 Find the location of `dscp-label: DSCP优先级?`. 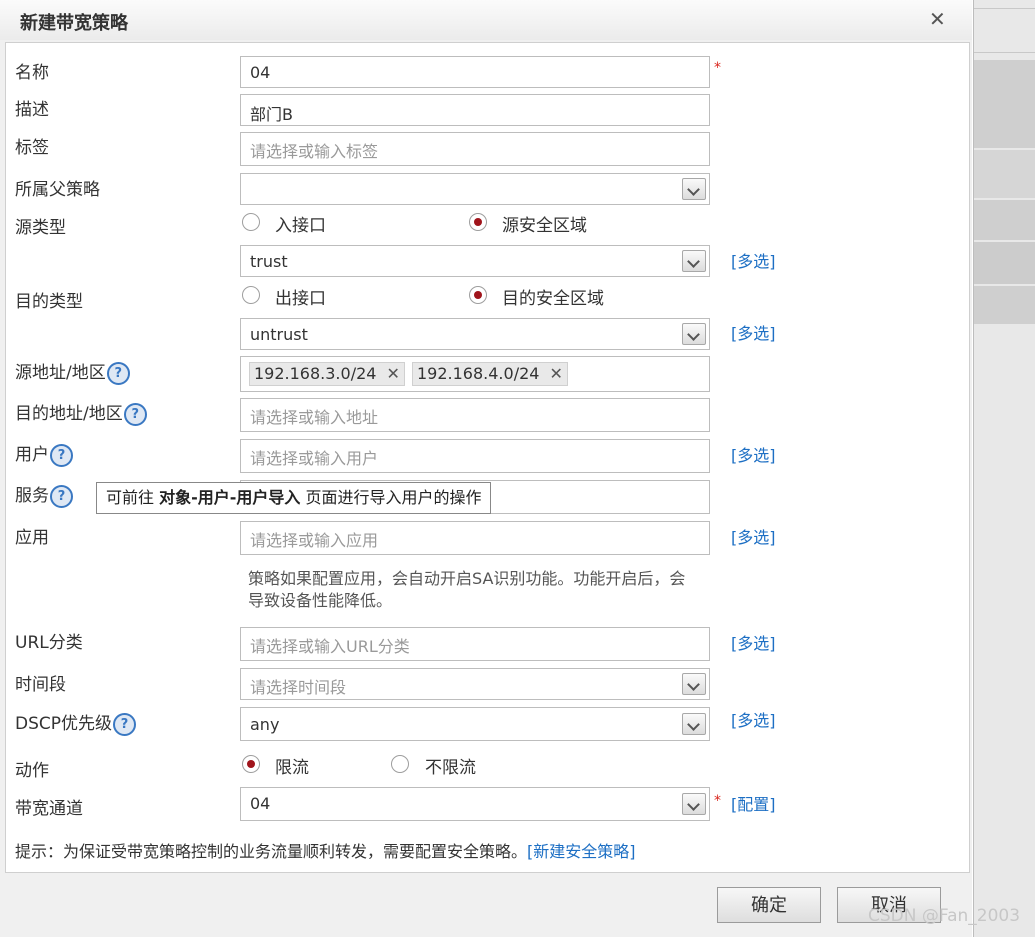

dscp-label: DSCP优先级? is located at coordinates (76, 722).